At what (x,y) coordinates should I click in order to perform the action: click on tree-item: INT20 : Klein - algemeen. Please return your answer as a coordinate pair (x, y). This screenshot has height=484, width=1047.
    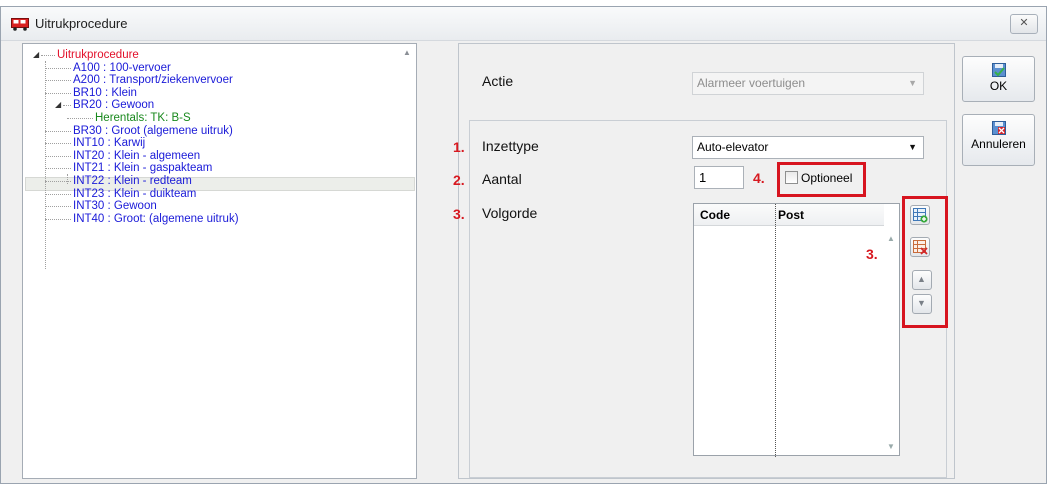
    Looking at the image, I should click on (213, 156).